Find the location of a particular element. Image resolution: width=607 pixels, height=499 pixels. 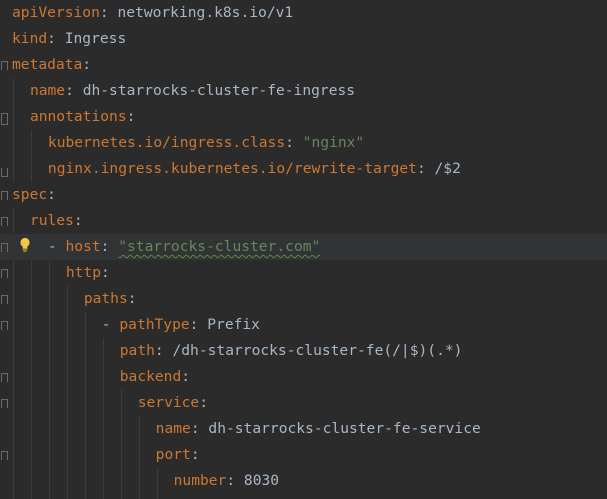

yaml-value: Prefix is located at coordinates (229, 324).